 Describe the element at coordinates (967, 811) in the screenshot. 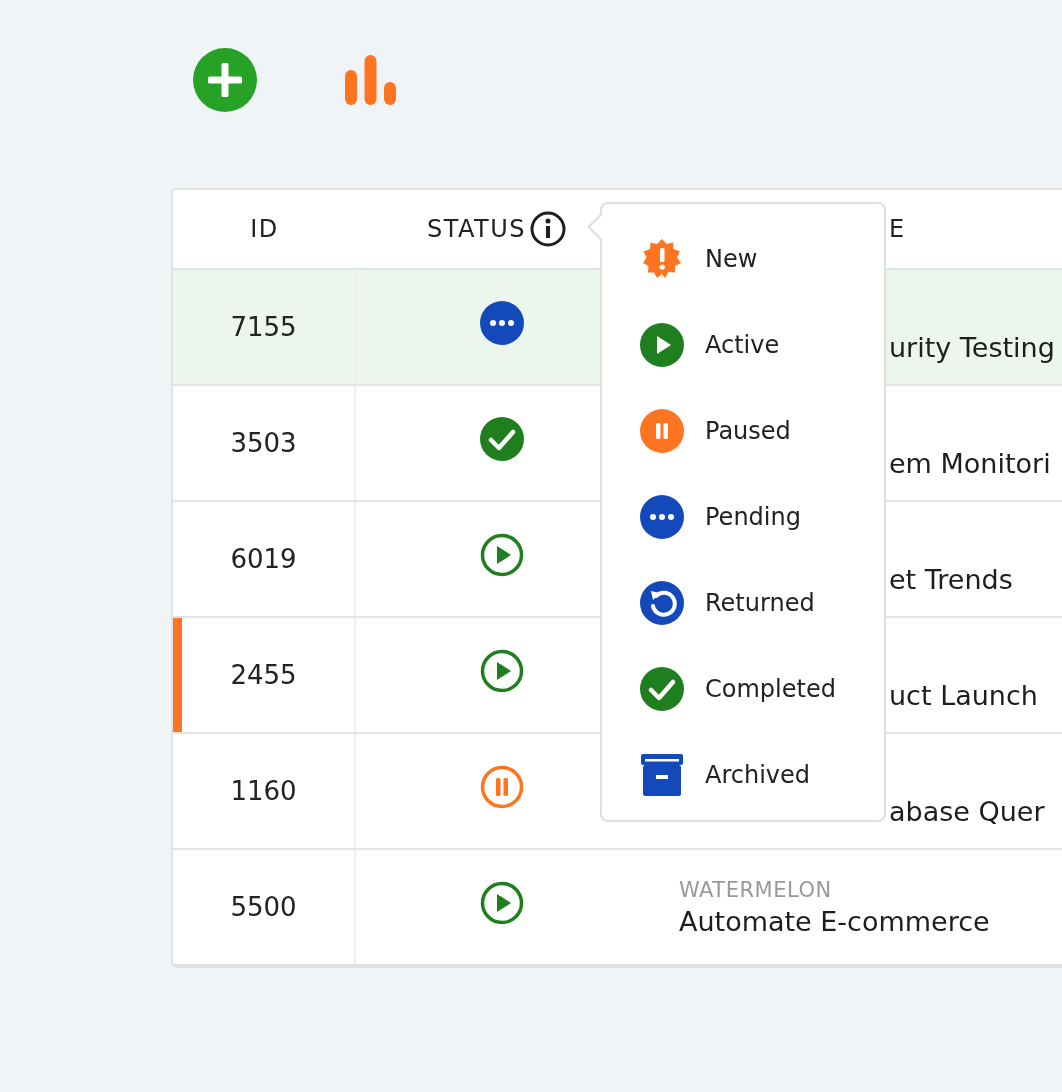

I see `task-title: abase Quer` at that location.